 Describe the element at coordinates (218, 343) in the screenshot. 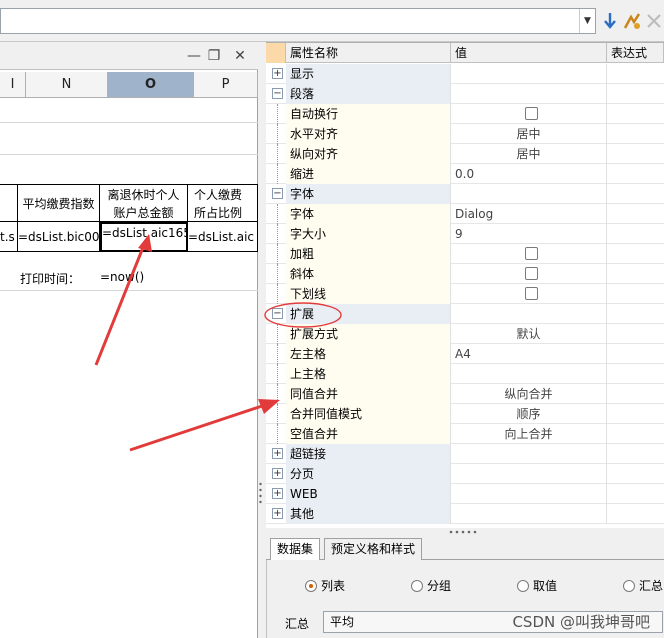

I see `annotation-overlay` at that location.